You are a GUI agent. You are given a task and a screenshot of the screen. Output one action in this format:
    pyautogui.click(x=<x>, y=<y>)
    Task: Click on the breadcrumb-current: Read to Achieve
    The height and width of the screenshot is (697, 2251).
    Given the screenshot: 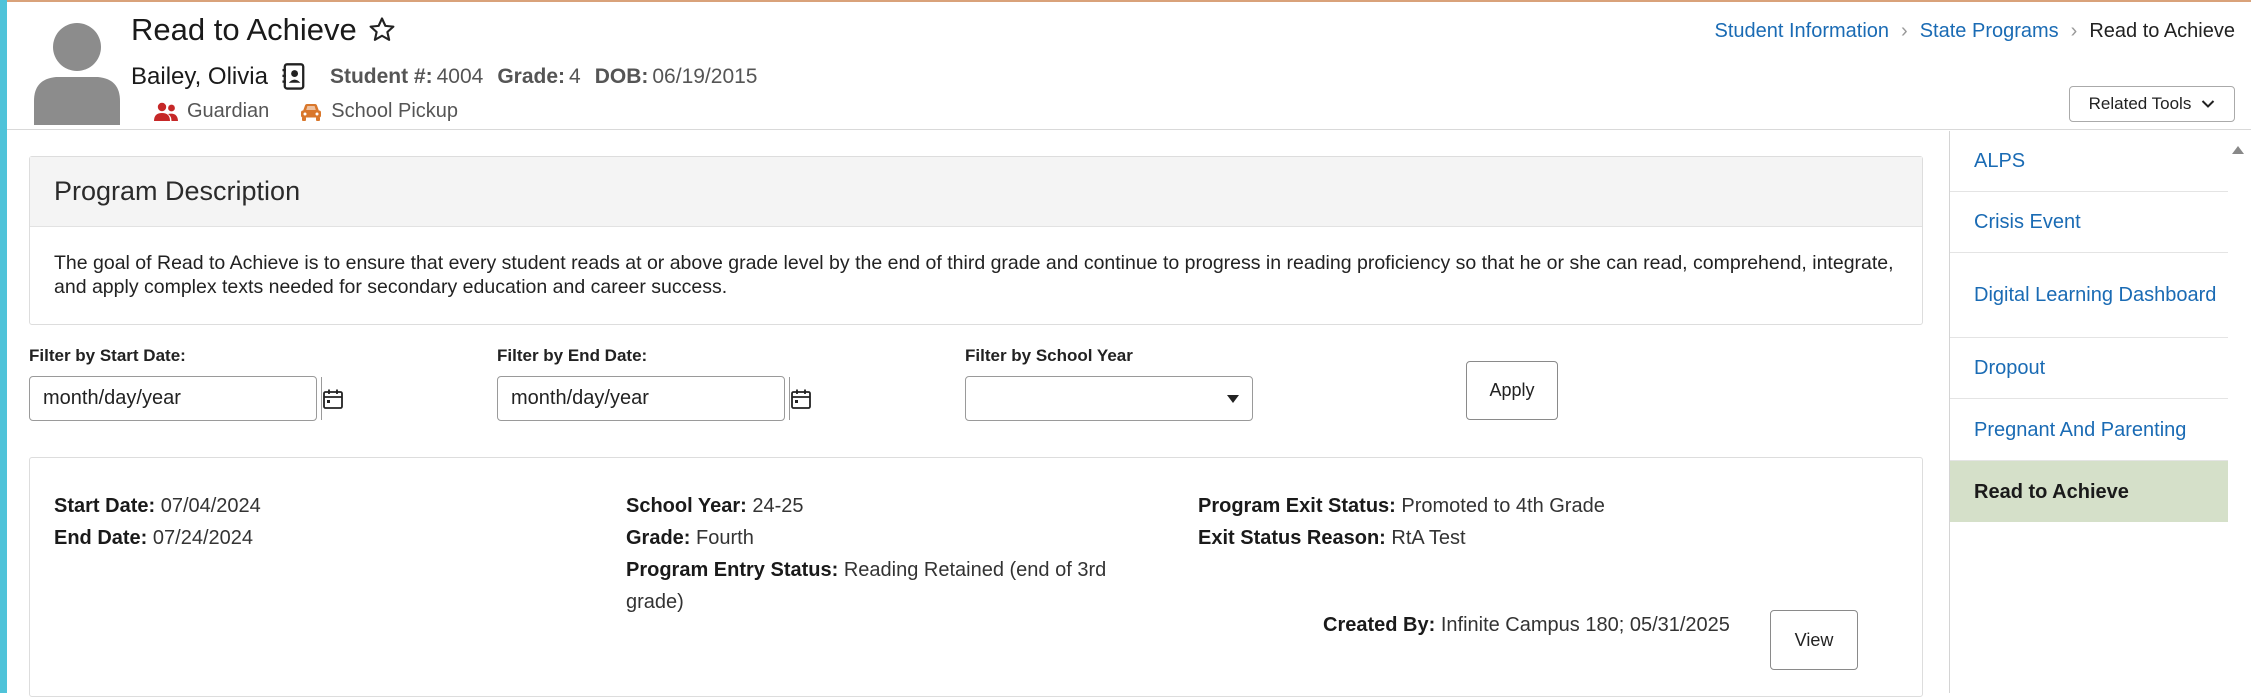 What is the action you would take?
    pyautogui.click(x=2162, y=31)
    